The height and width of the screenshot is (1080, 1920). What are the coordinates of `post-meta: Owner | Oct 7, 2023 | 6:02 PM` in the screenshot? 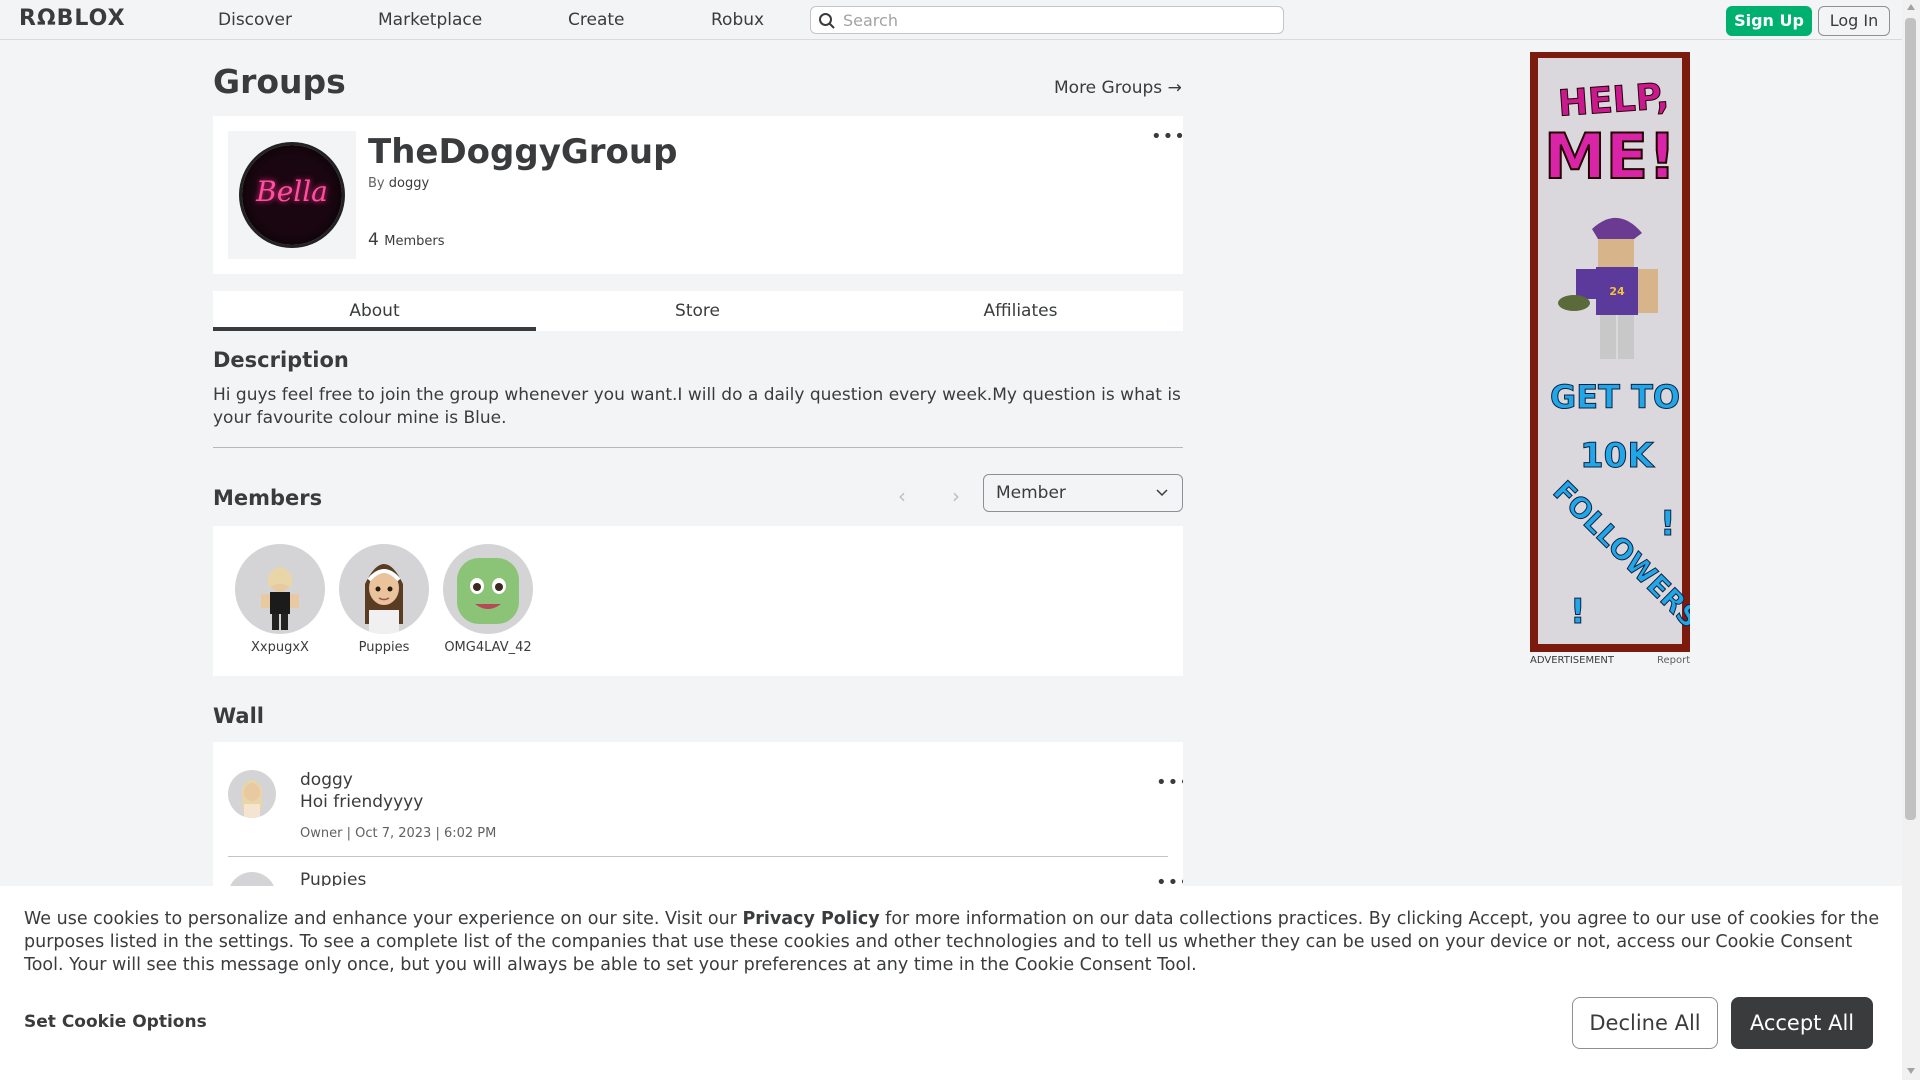 It's located at (398, 833).